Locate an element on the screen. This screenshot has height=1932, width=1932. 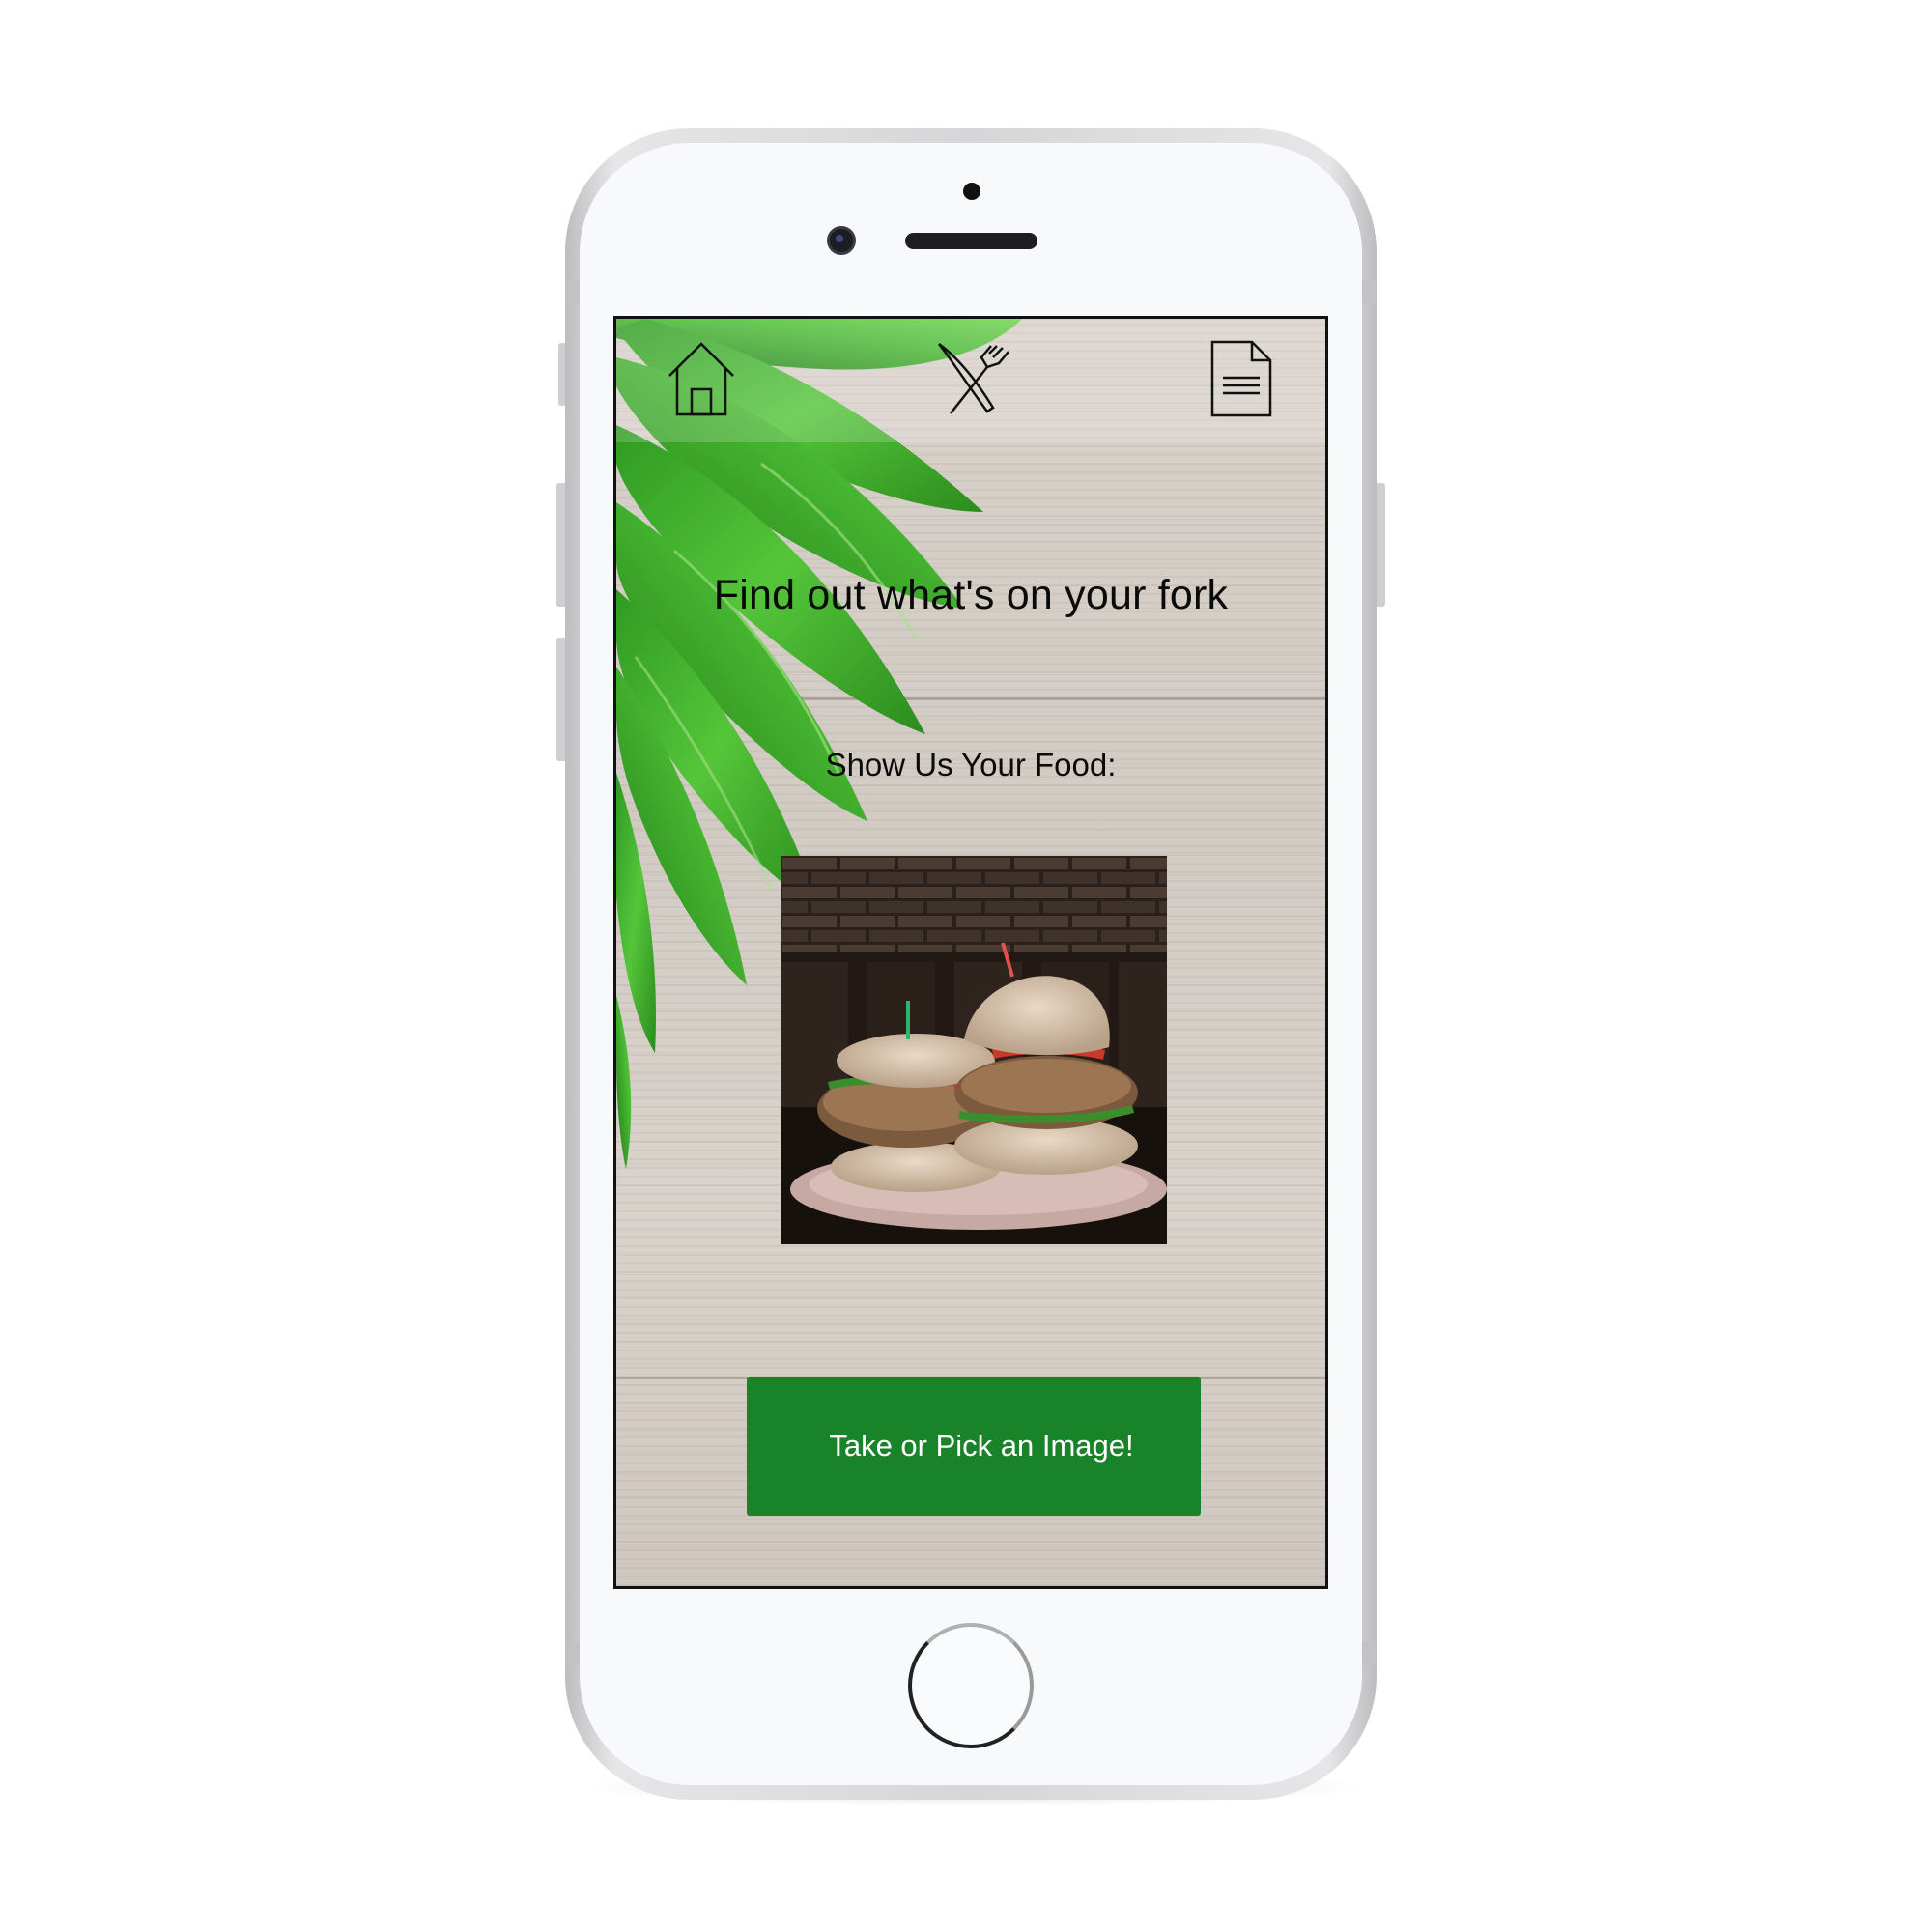
take-or-pick-image-button: Take or Pick an Image! is located at coordinates (974, 1446).